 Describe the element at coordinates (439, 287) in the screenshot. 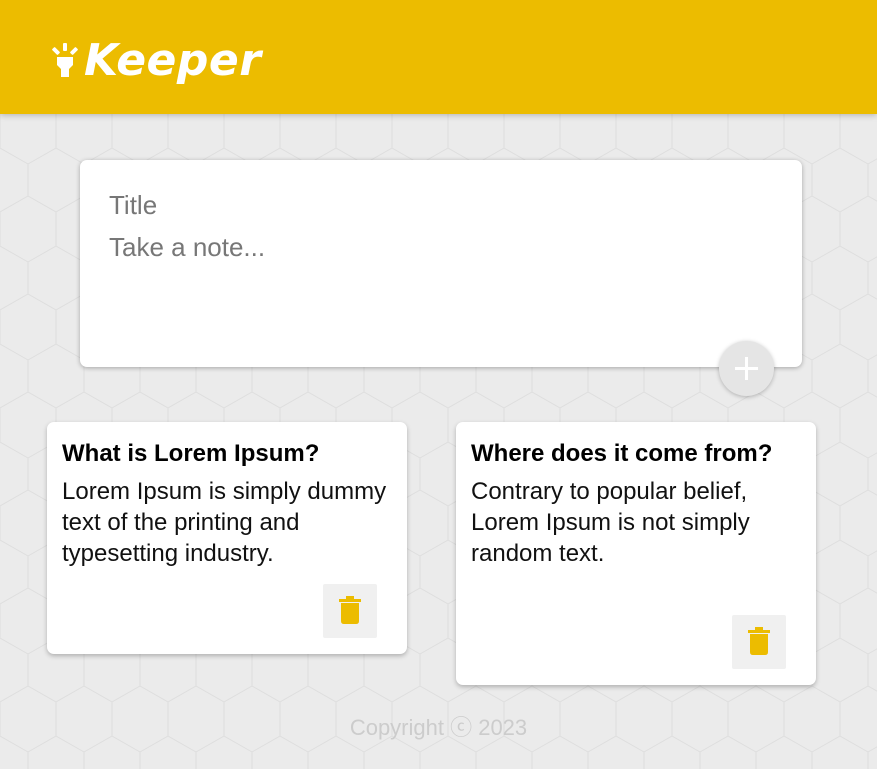

I see `note-content-input` at that location.